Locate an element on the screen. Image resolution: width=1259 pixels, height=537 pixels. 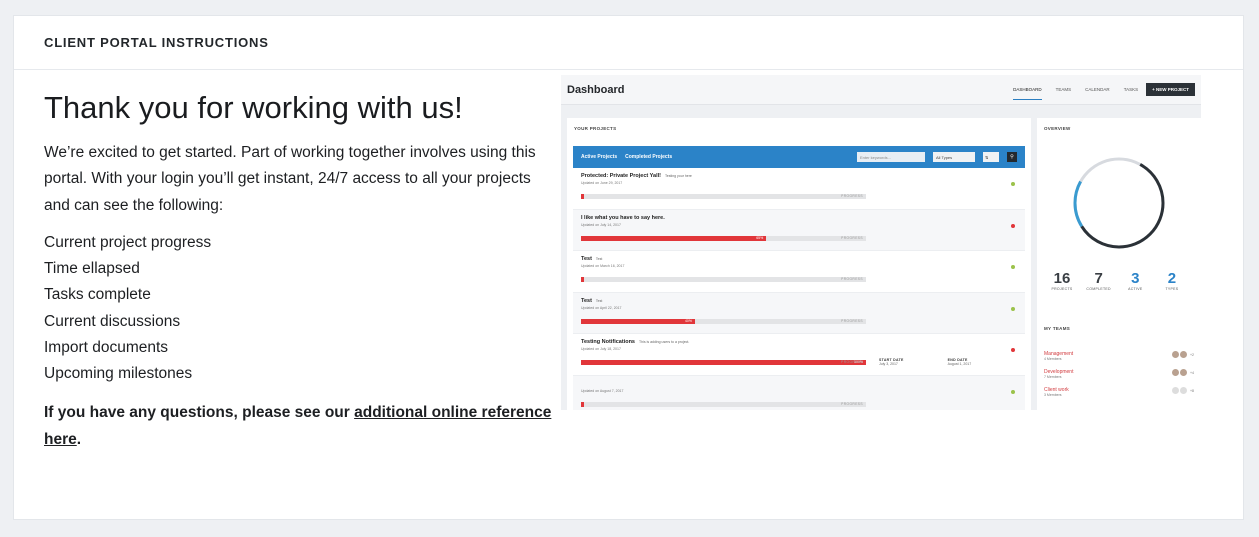
preview-nav-dashboard: DASHBOARD is located at coordinates (1027, 90).